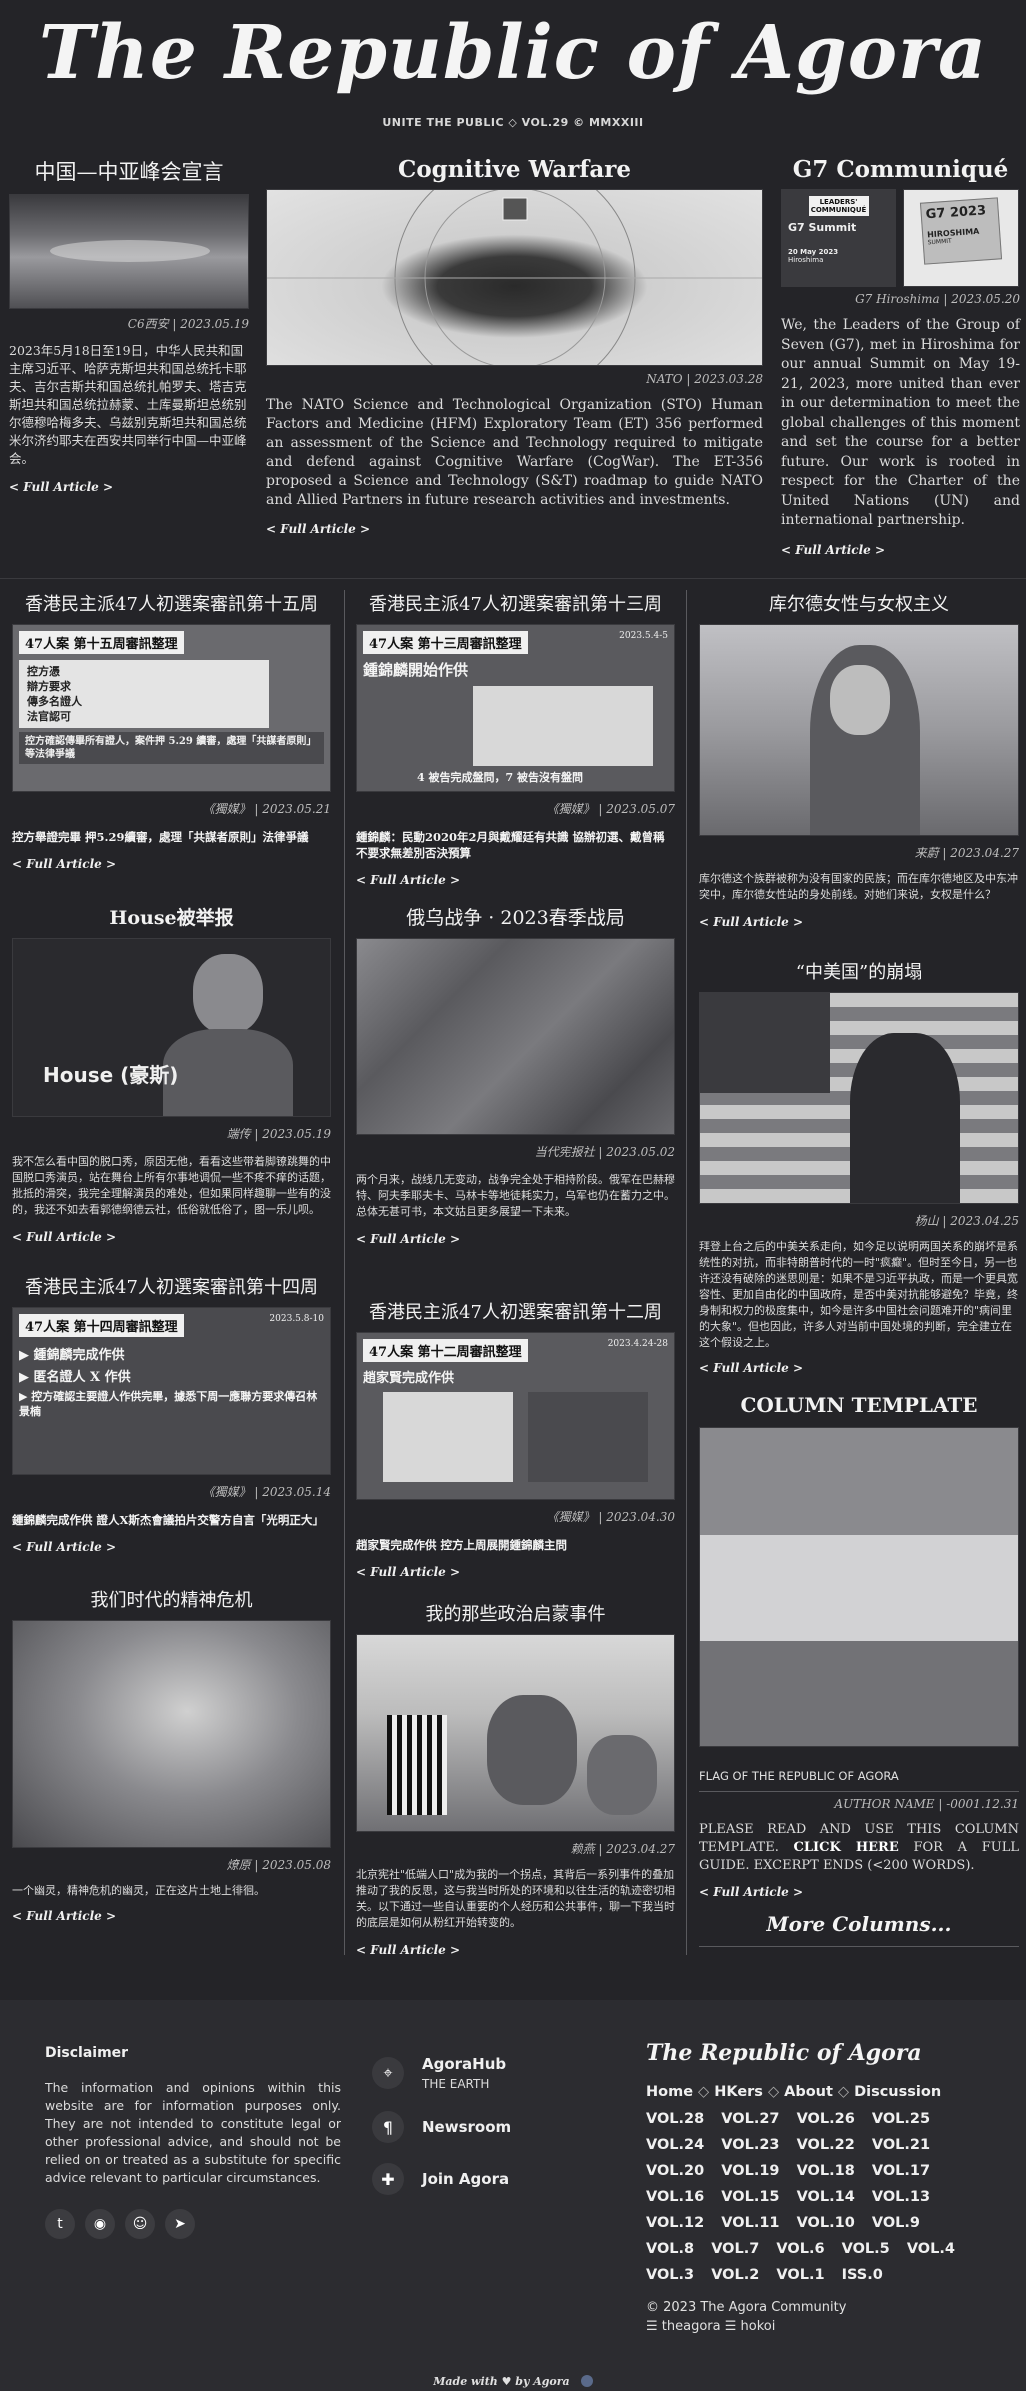  I want to click on article-title: 我的那些政治启蒙事件, so click(515, 1613).